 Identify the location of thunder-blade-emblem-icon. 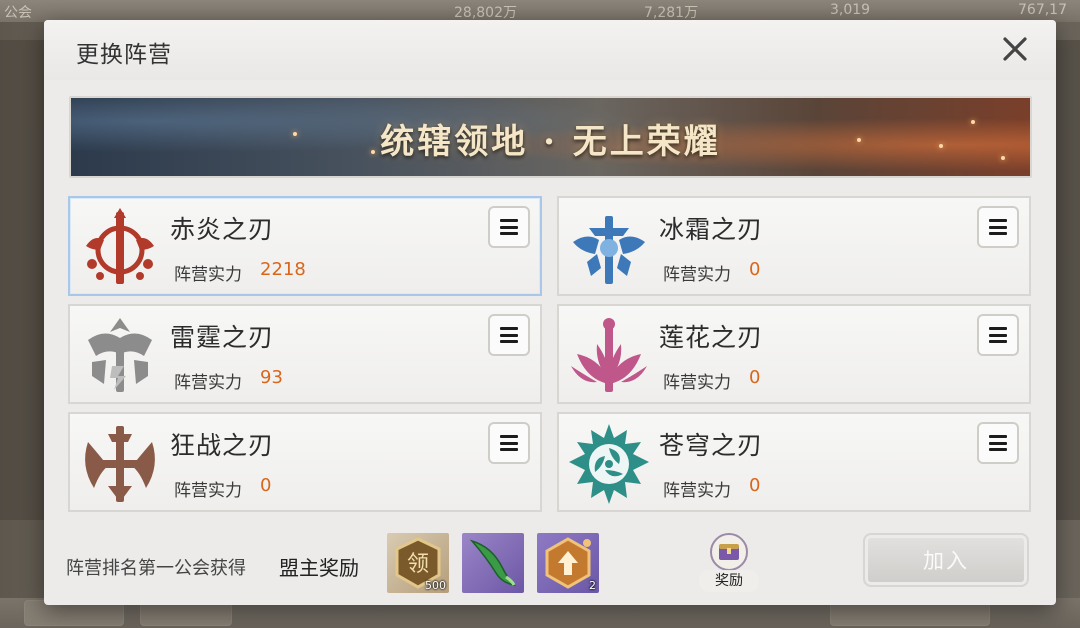
(120, 356).